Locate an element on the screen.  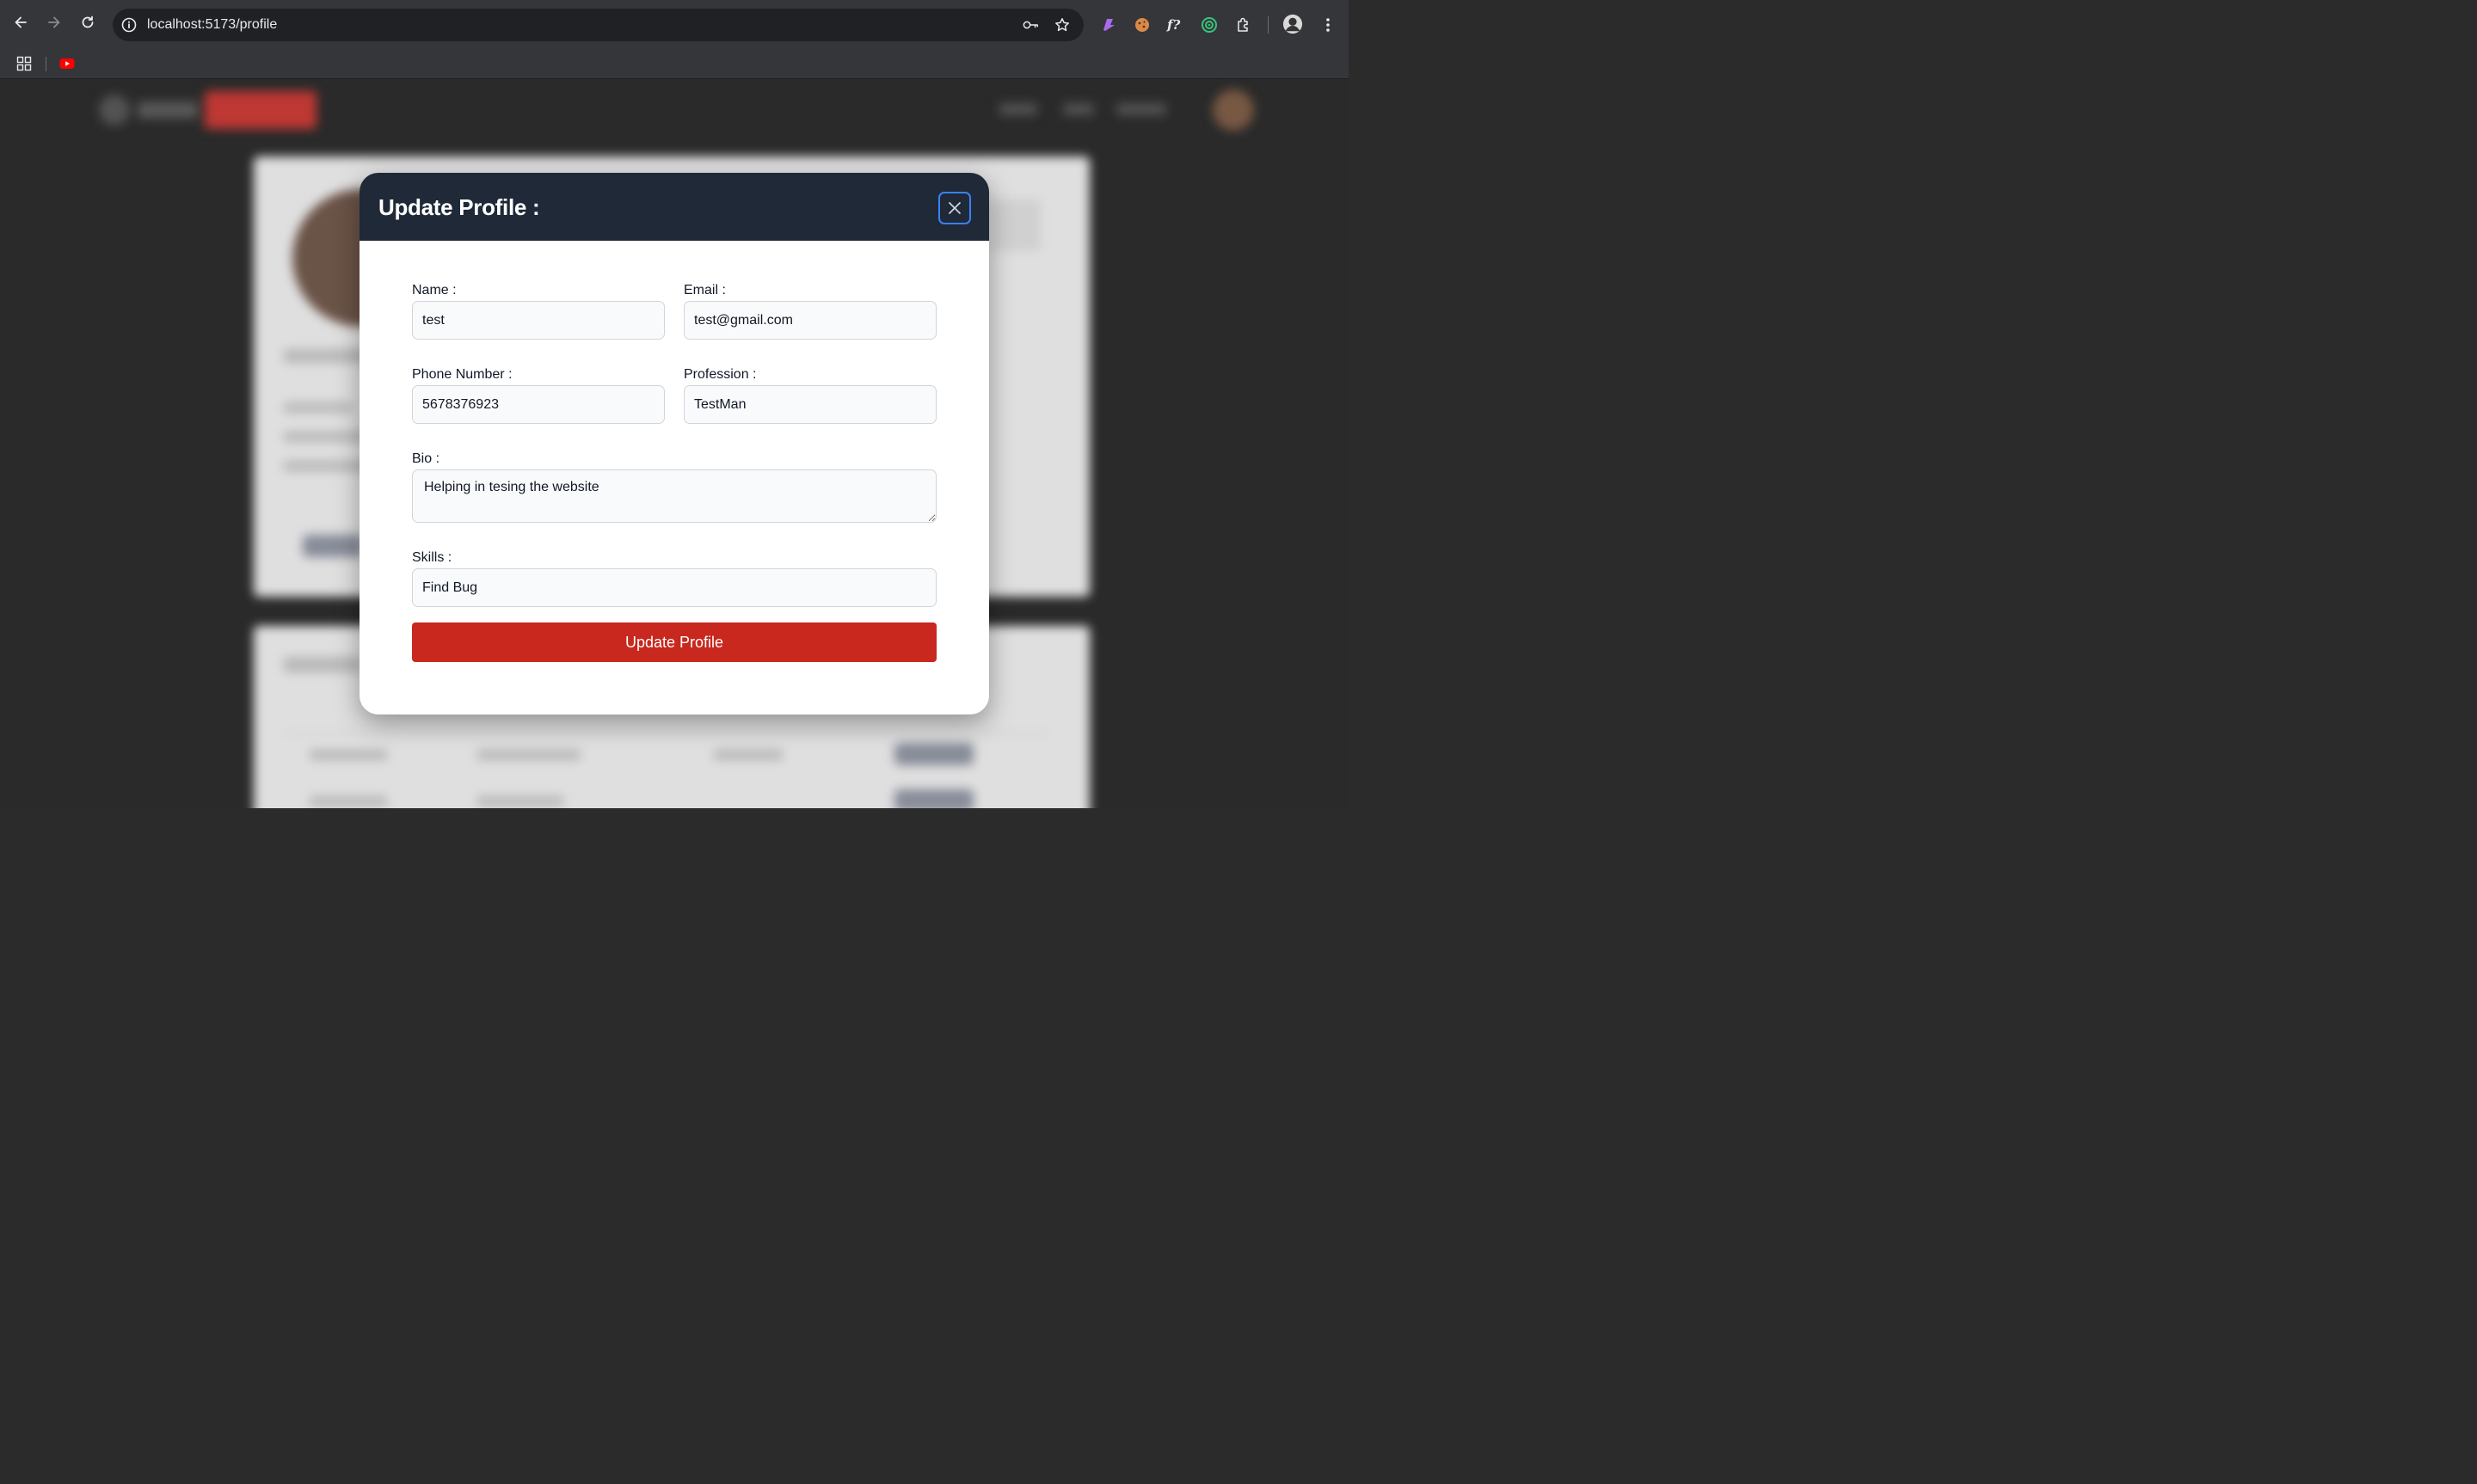
skills-label: Skills : is located at coordinates (432, 557).